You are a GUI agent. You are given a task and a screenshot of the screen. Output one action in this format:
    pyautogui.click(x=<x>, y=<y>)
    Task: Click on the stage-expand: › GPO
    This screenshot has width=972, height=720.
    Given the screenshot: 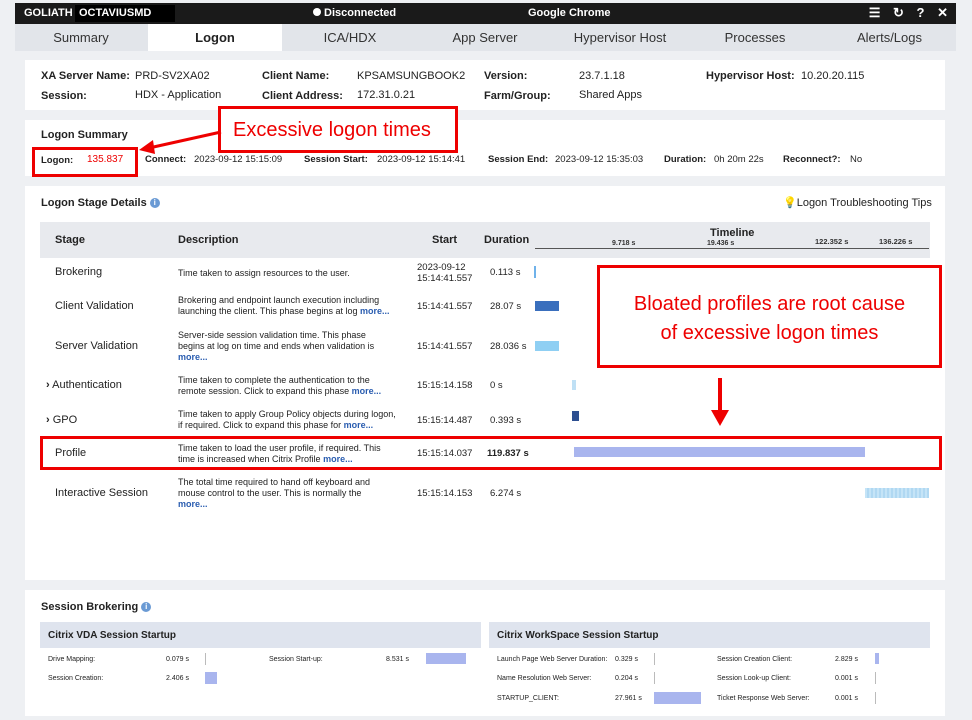 What is the action you would take?
    pyautogui.click(x=61, y=420)
    